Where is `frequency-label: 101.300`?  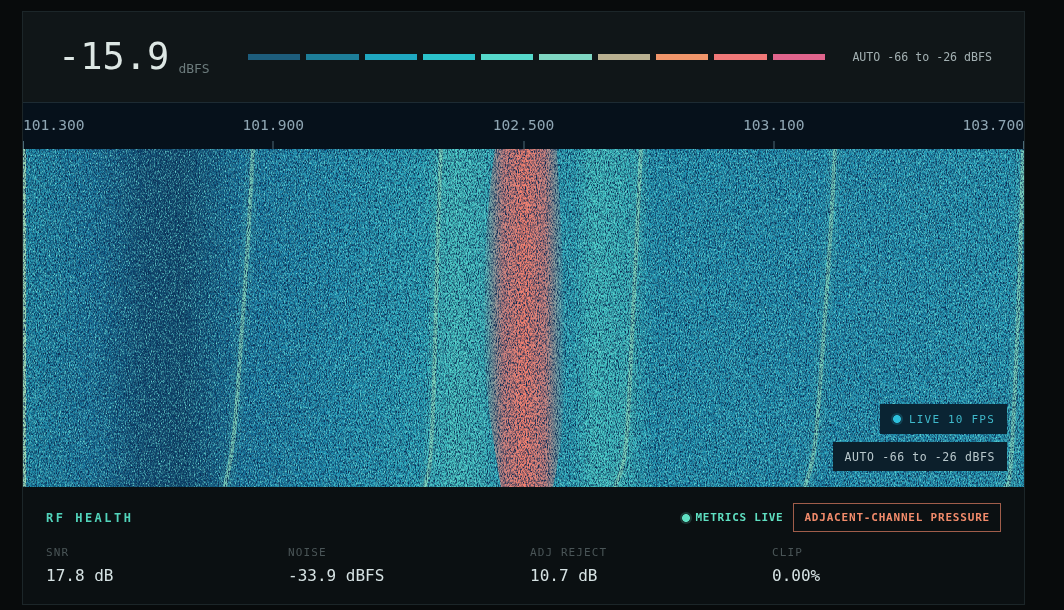
frequency-label: 101.300 is located at coordinates (54, 125).